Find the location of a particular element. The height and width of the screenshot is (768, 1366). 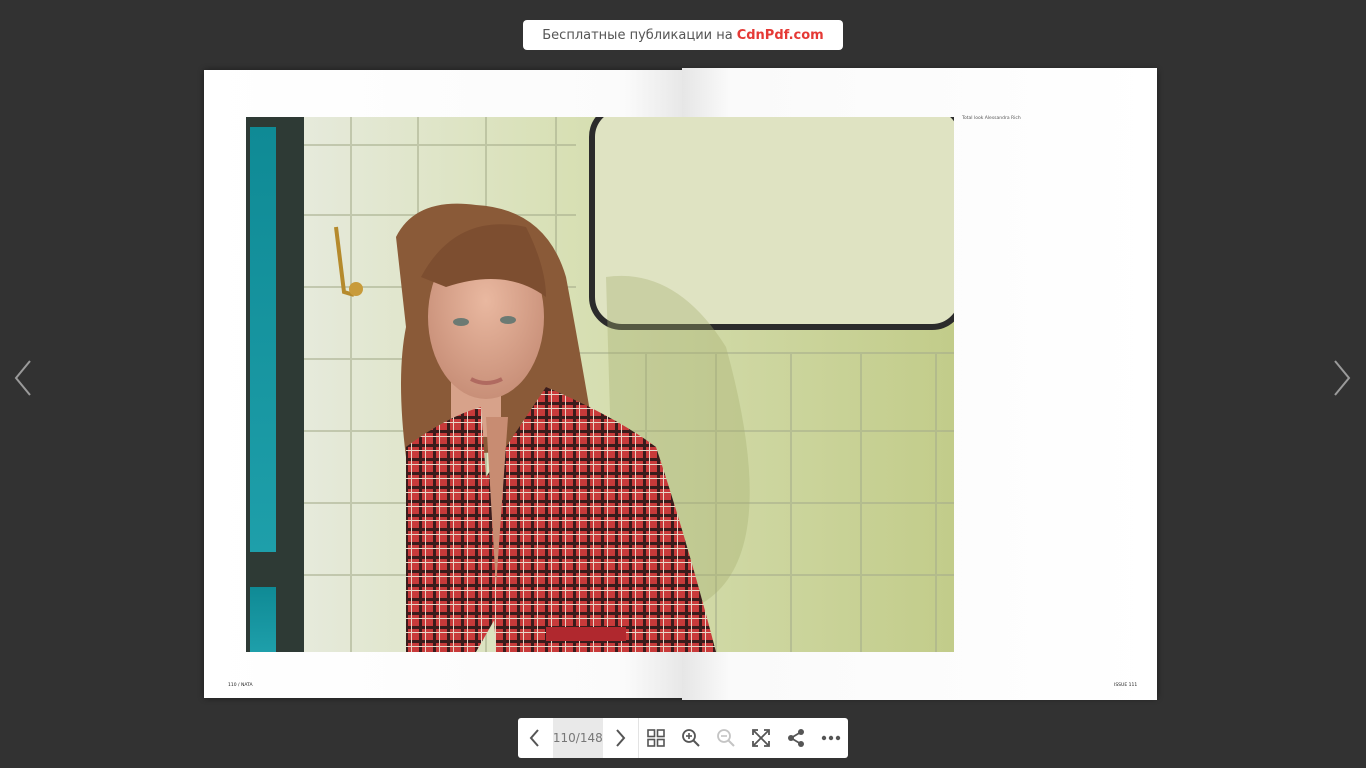

share-icon is located at coordinates (795, 738).